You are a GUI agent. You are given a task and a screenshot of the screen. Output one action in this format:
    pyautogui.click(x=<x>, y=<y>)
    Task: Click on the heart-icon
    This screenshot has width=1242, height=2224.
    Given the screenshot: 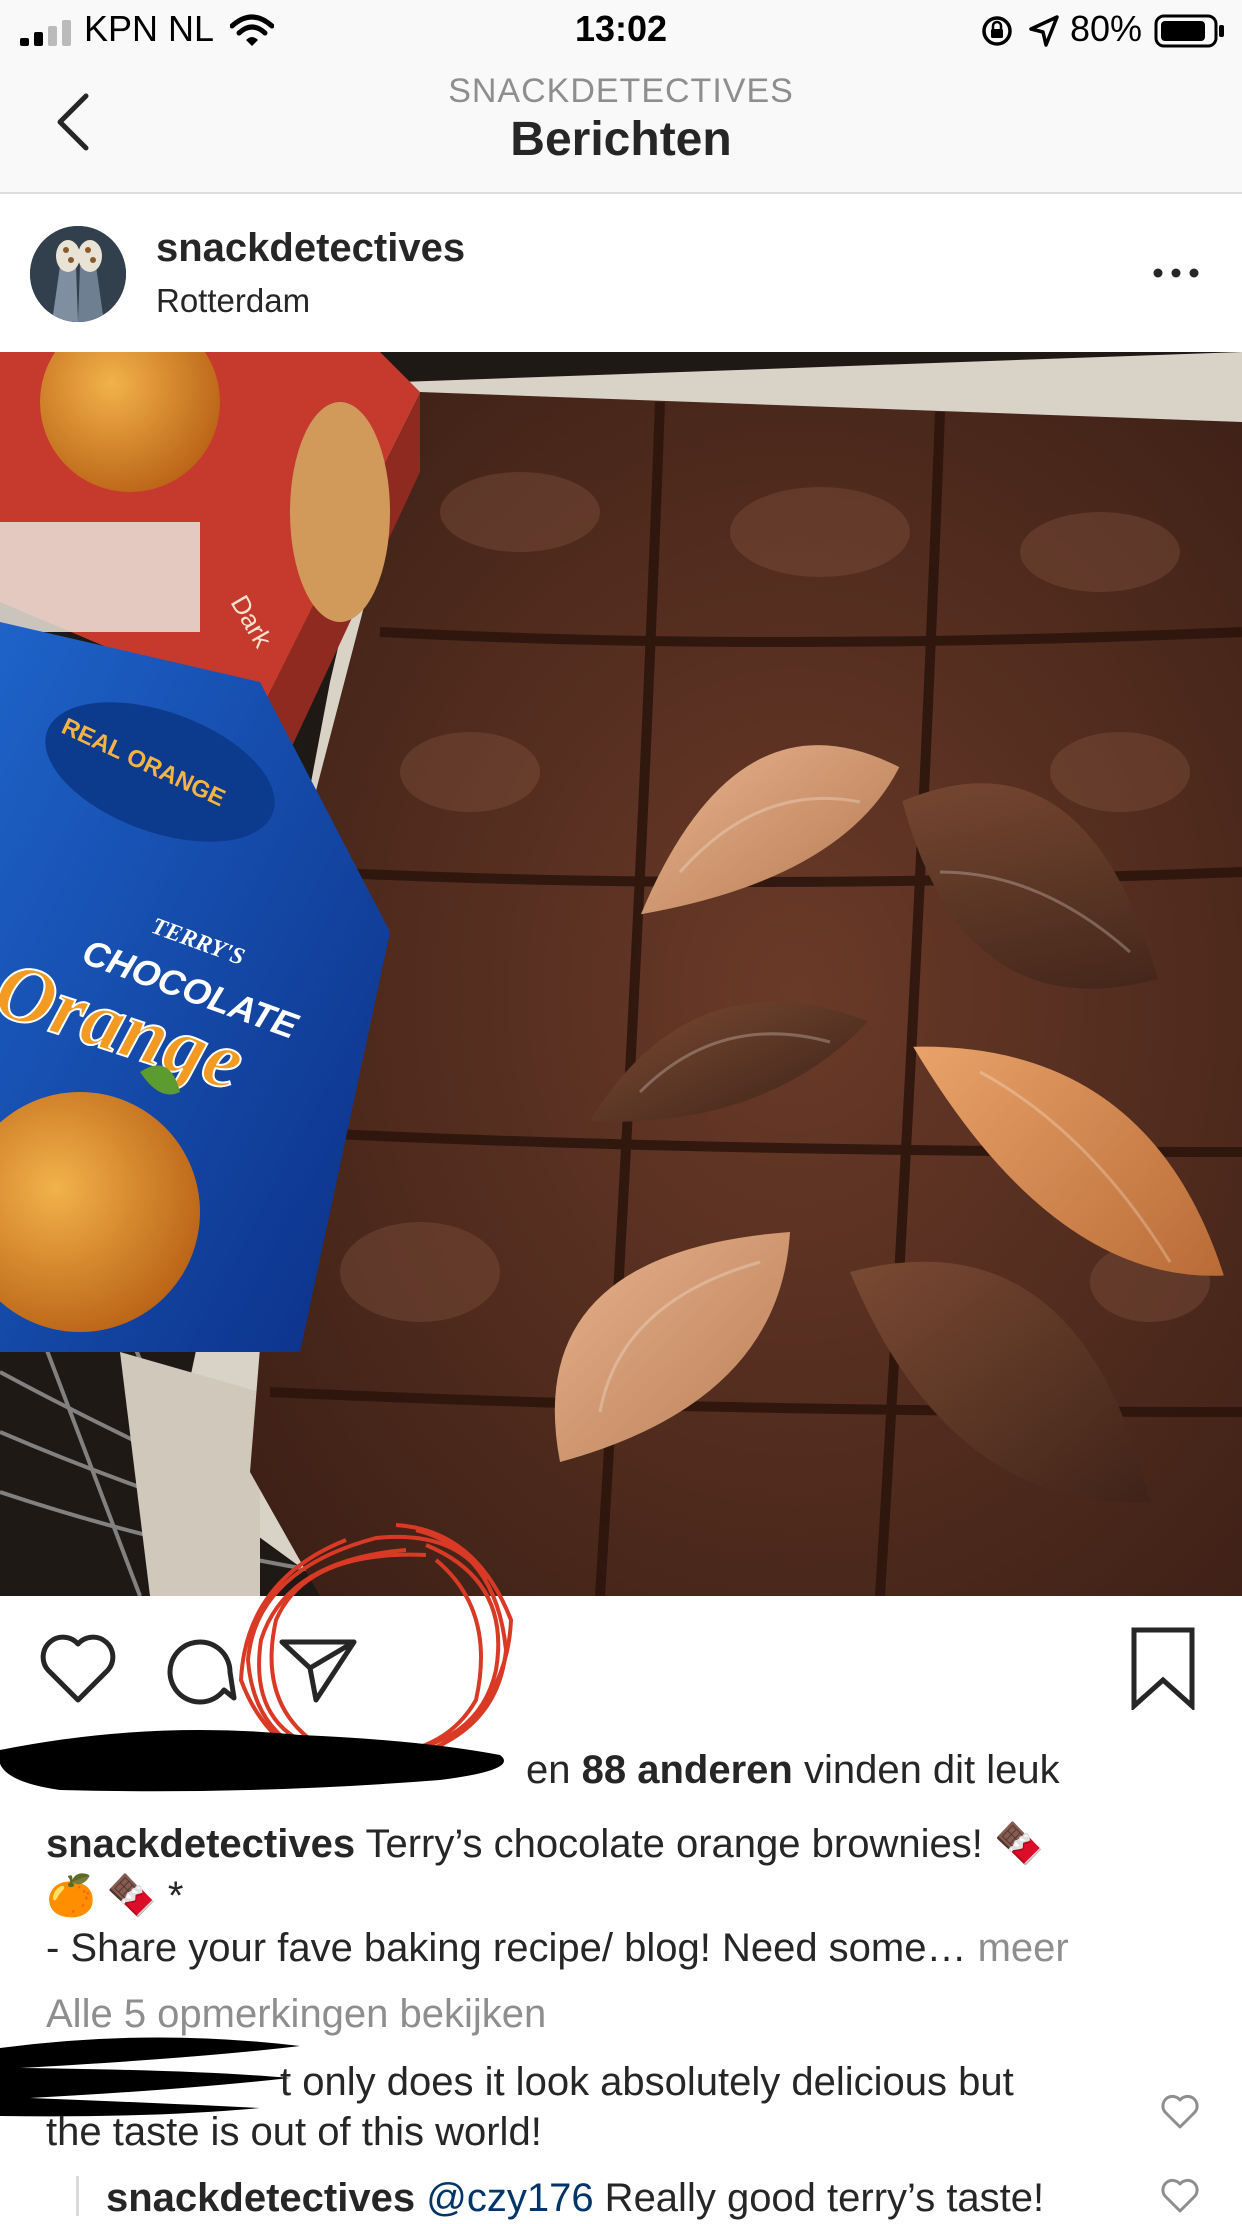 What is the action you would take?
    pyautogui.click(x=78, y=1669)
    